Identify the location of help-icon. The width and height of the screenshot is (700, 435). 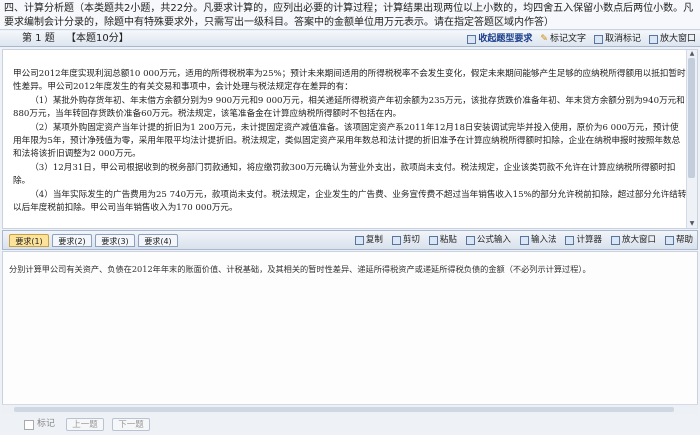
(669, 240).